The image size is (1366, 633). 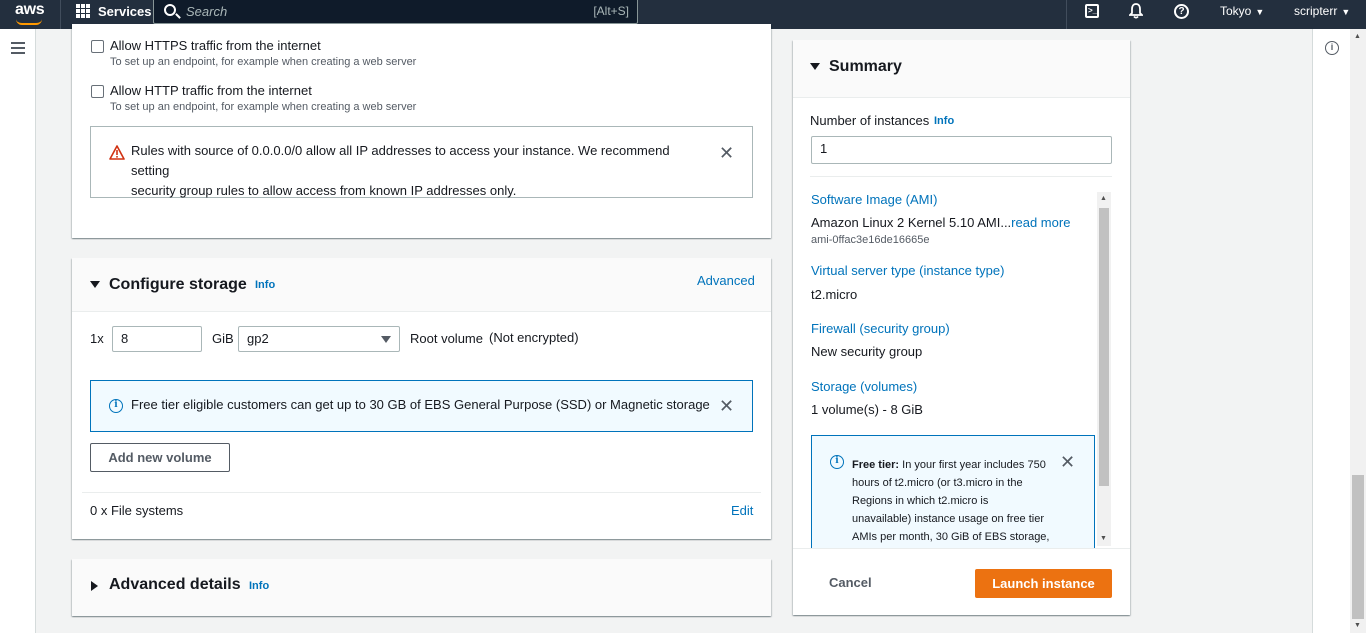 I want to click on storage-link: Storage (volumes), so click(x=864, y=386).